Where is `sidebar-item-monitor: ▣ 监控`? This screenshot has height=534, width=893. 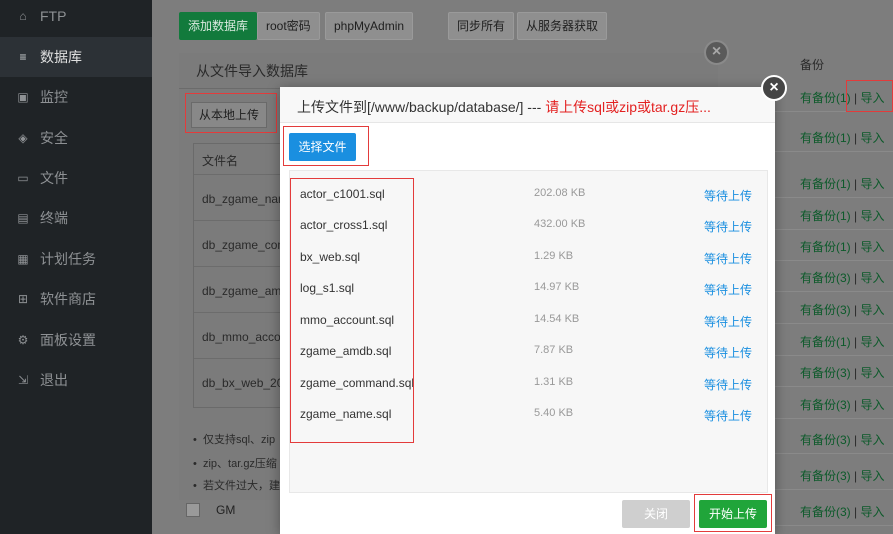 sidebar-item-monitor: ▣ 监控 is located at coordinates (76, 97).